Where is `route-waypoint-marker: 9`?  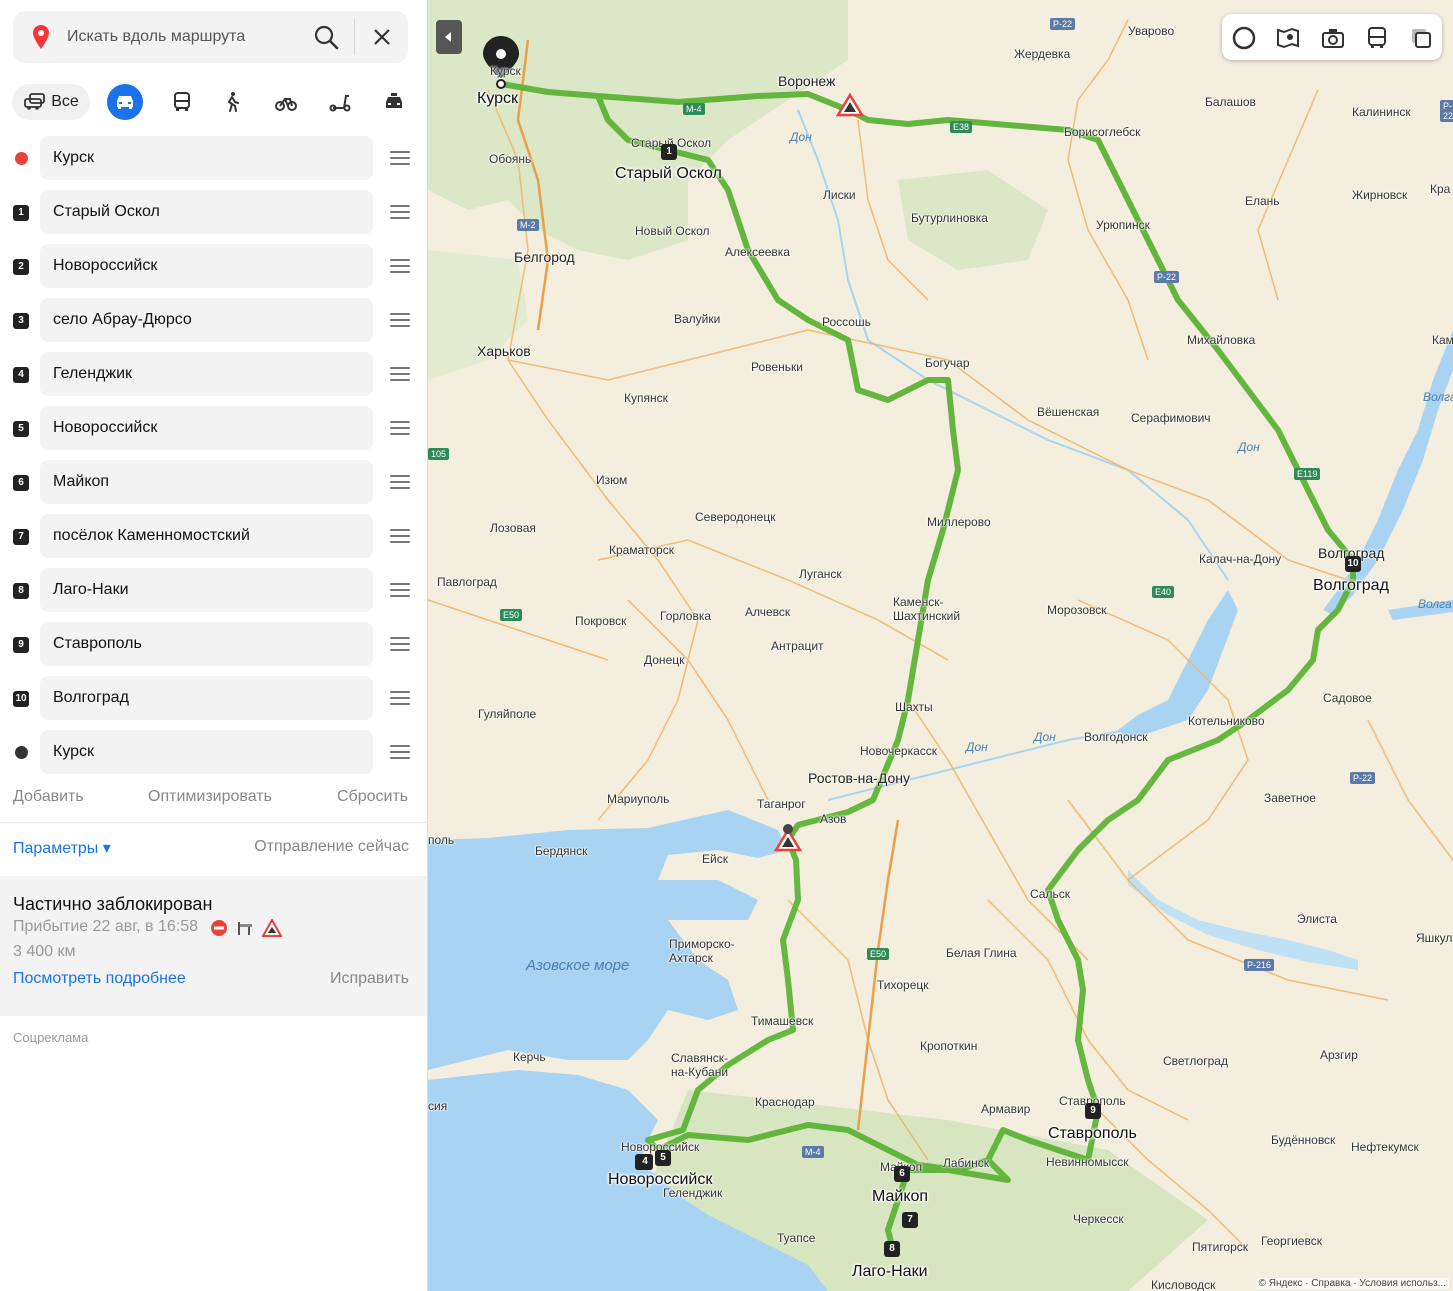 route-waypoint-marker: 9 is located at coordinates (1093, 1111).